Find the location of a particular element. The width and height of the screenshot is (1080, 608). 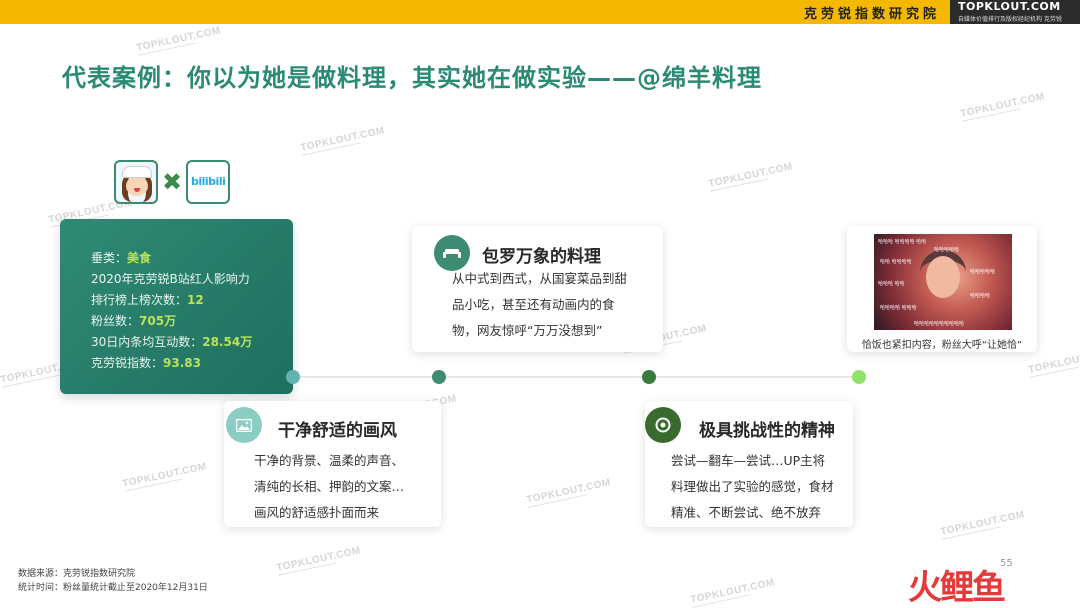

fans-line: 粉丝数：705万 is located at coordinates (133, 320).